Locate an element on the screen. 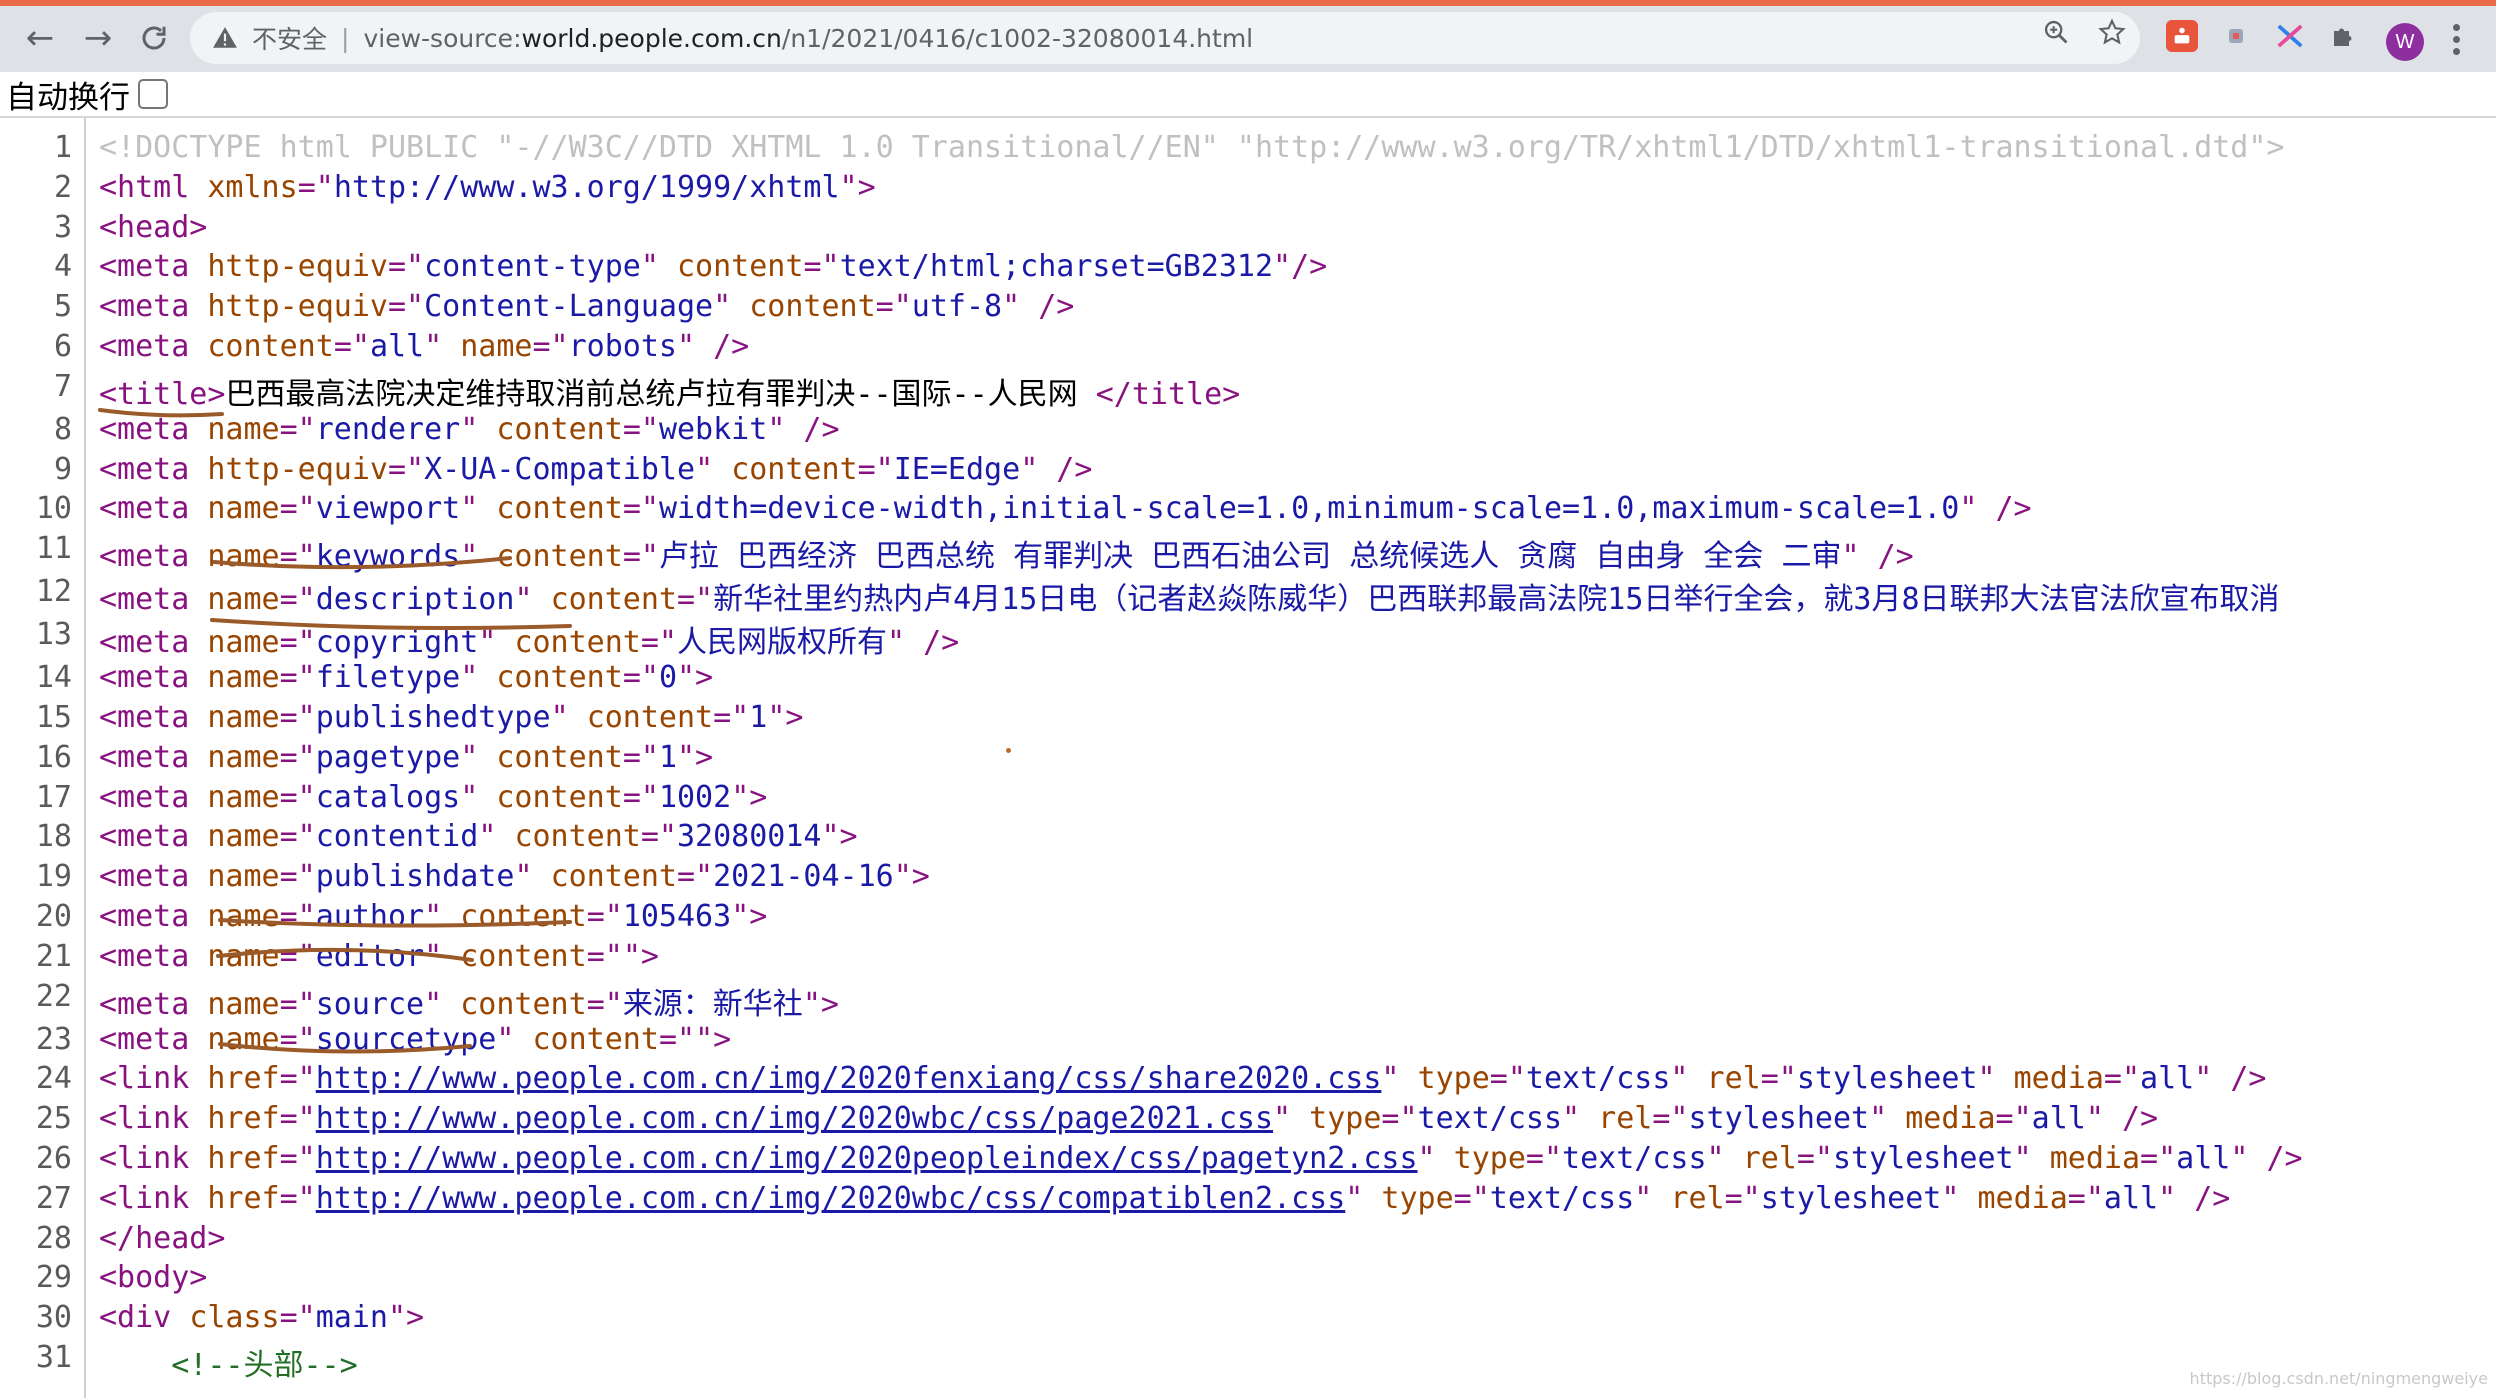 This screenshot has height=1398, width=2496. markup-token: <div is located at coordinates (144, 1318).